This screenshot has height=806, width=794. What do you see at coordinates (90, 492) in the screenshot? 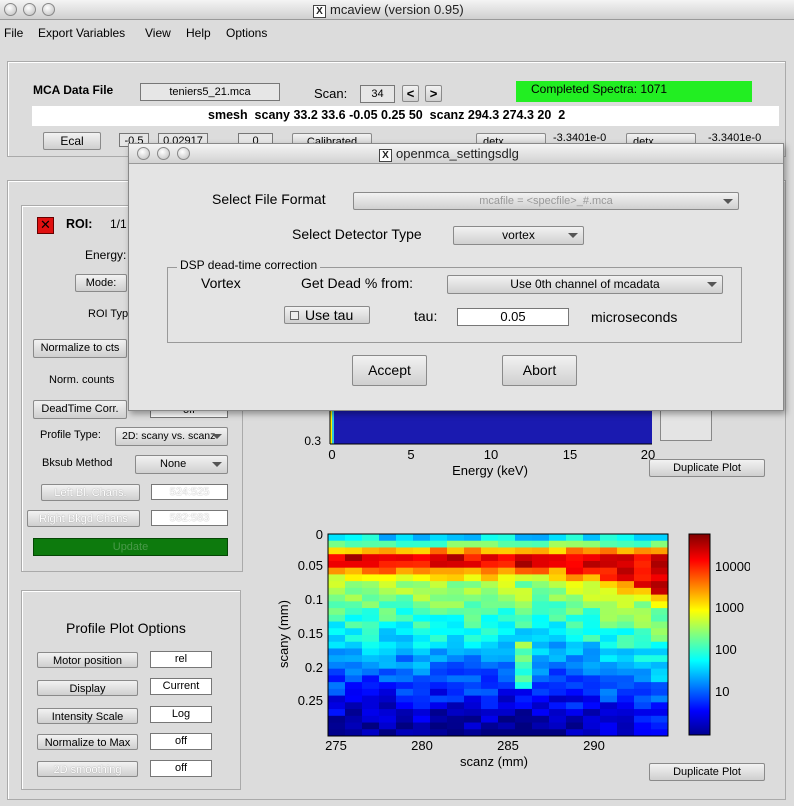
I see `left-bl-chans-button: Left Bl. Chans.` at bounding box center [90, 492].